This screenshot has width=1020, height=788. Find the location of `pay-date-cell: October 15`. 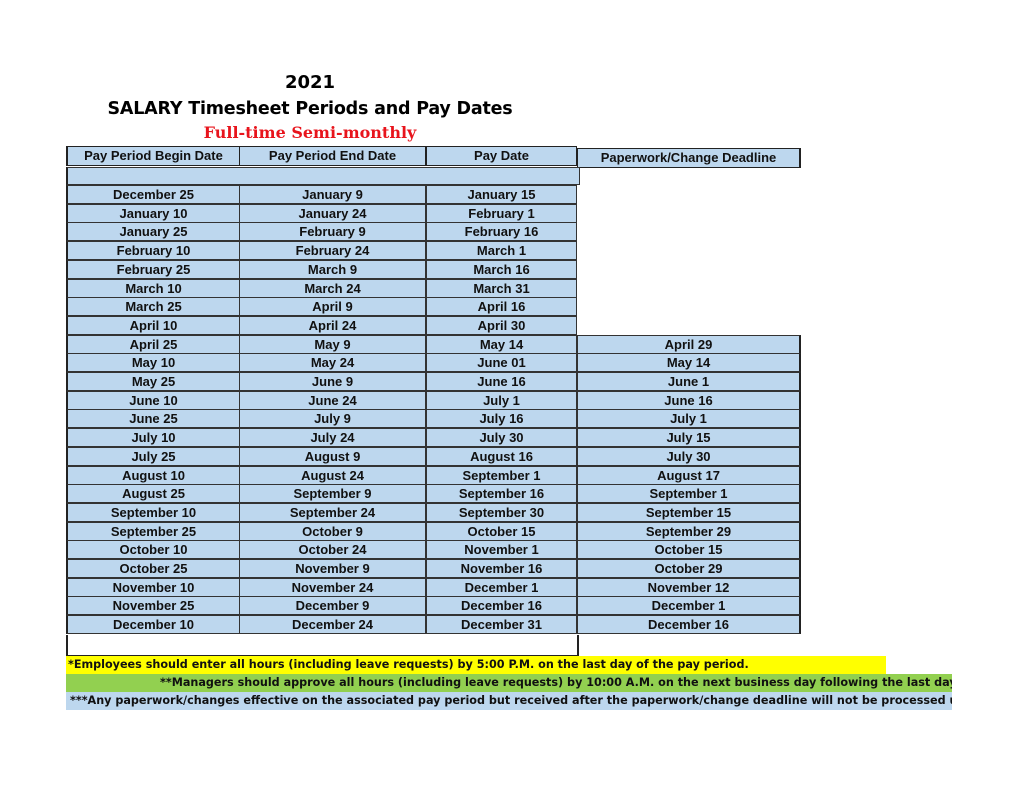

pay-date-cell: October 15 is located at coordinates (501, 531).